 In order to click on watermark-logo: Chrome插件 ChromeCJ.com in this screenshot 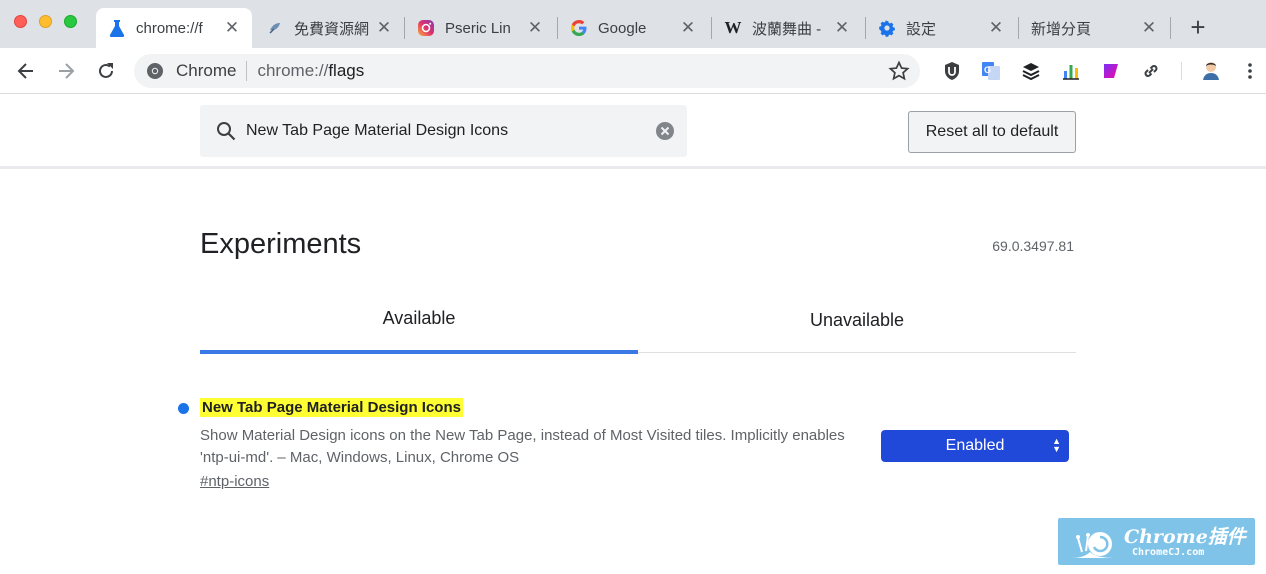, I will do `click(1156, 541)`.